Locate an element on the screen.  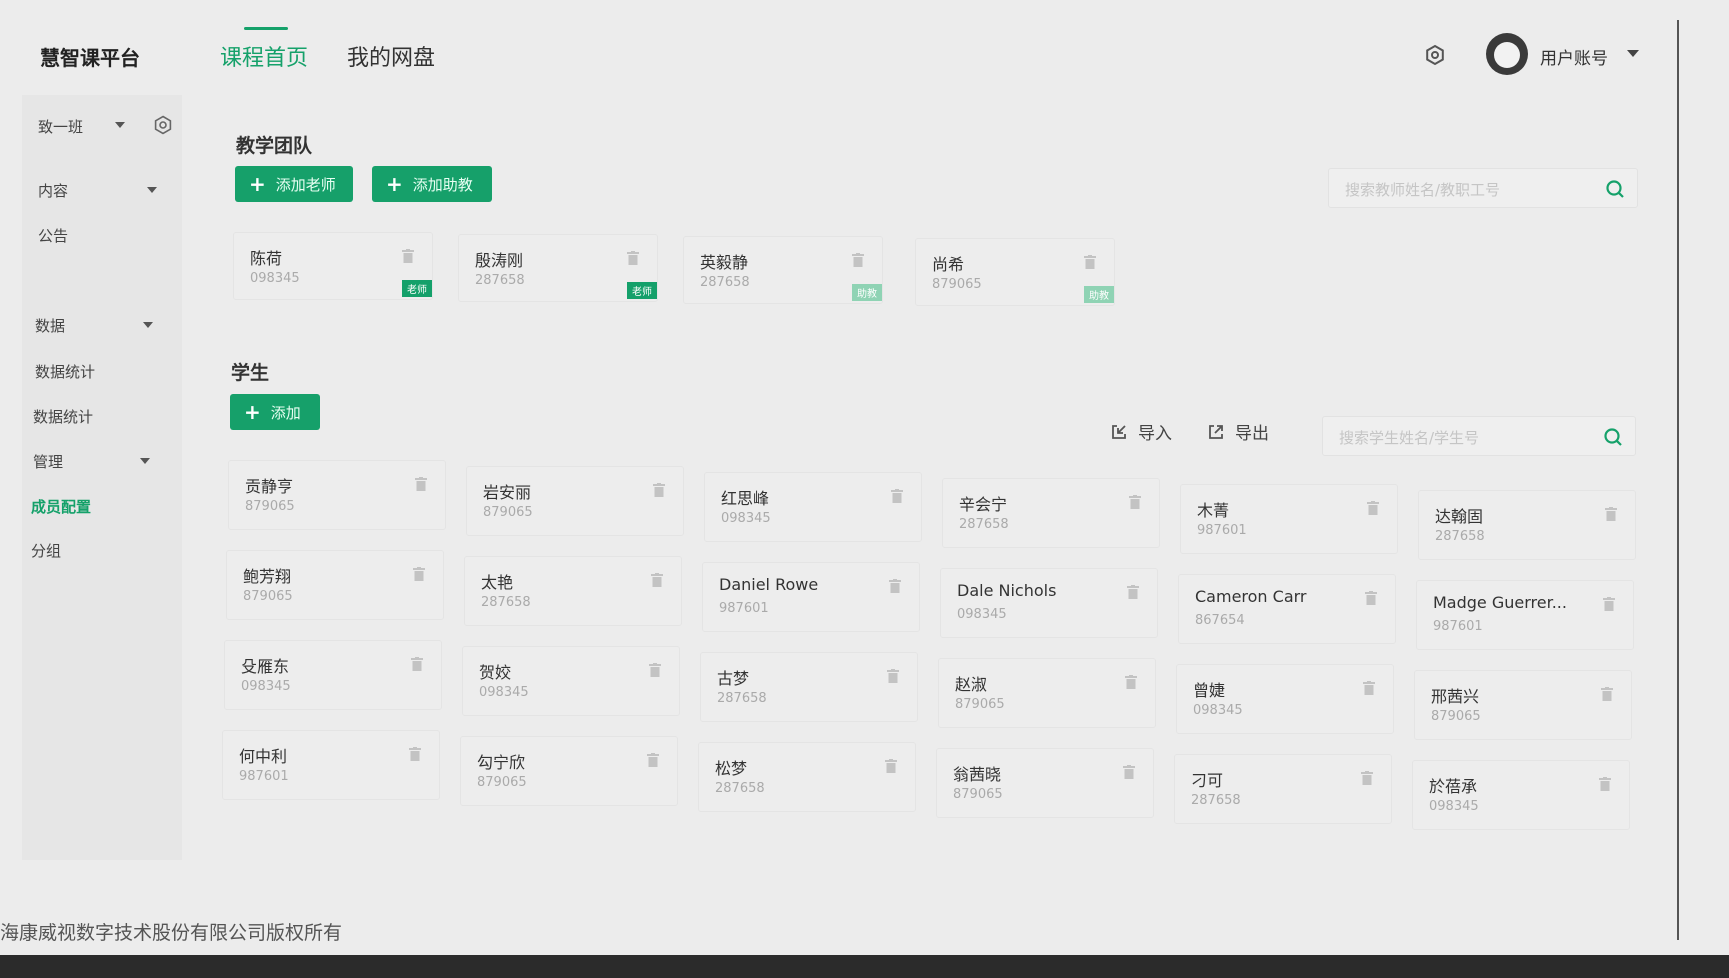
student-card: 曾婕 098345 is located at coordinates (1285, 699).